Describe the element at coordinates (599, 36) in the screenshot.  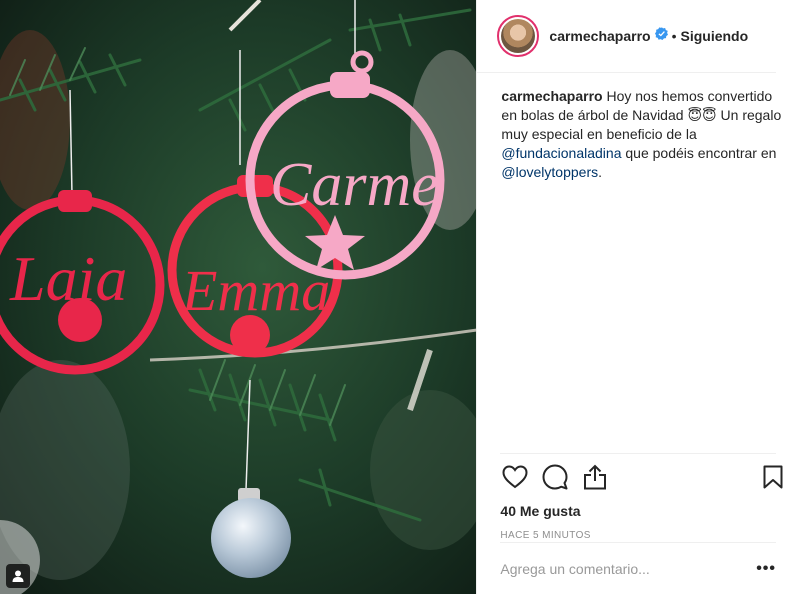
I see `header-username: carmechaparro` at that location.